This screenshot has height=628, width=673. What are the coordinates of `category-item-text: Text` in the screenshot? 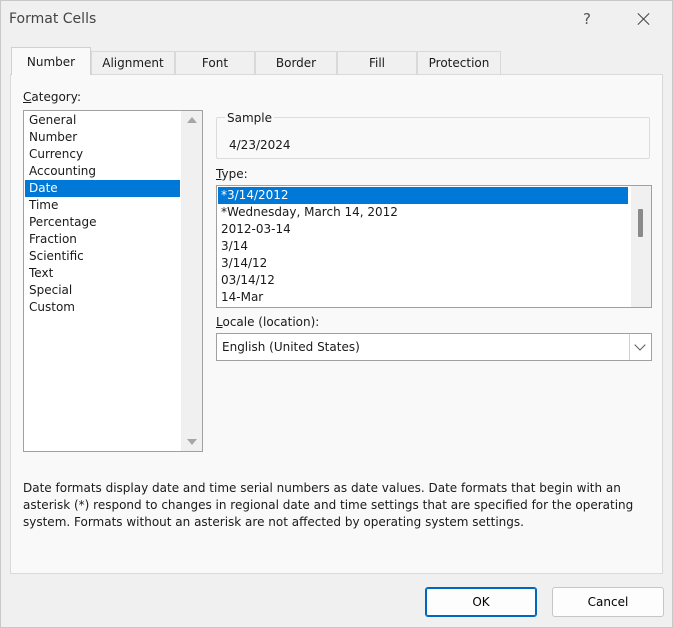 It's located at (102, 273).